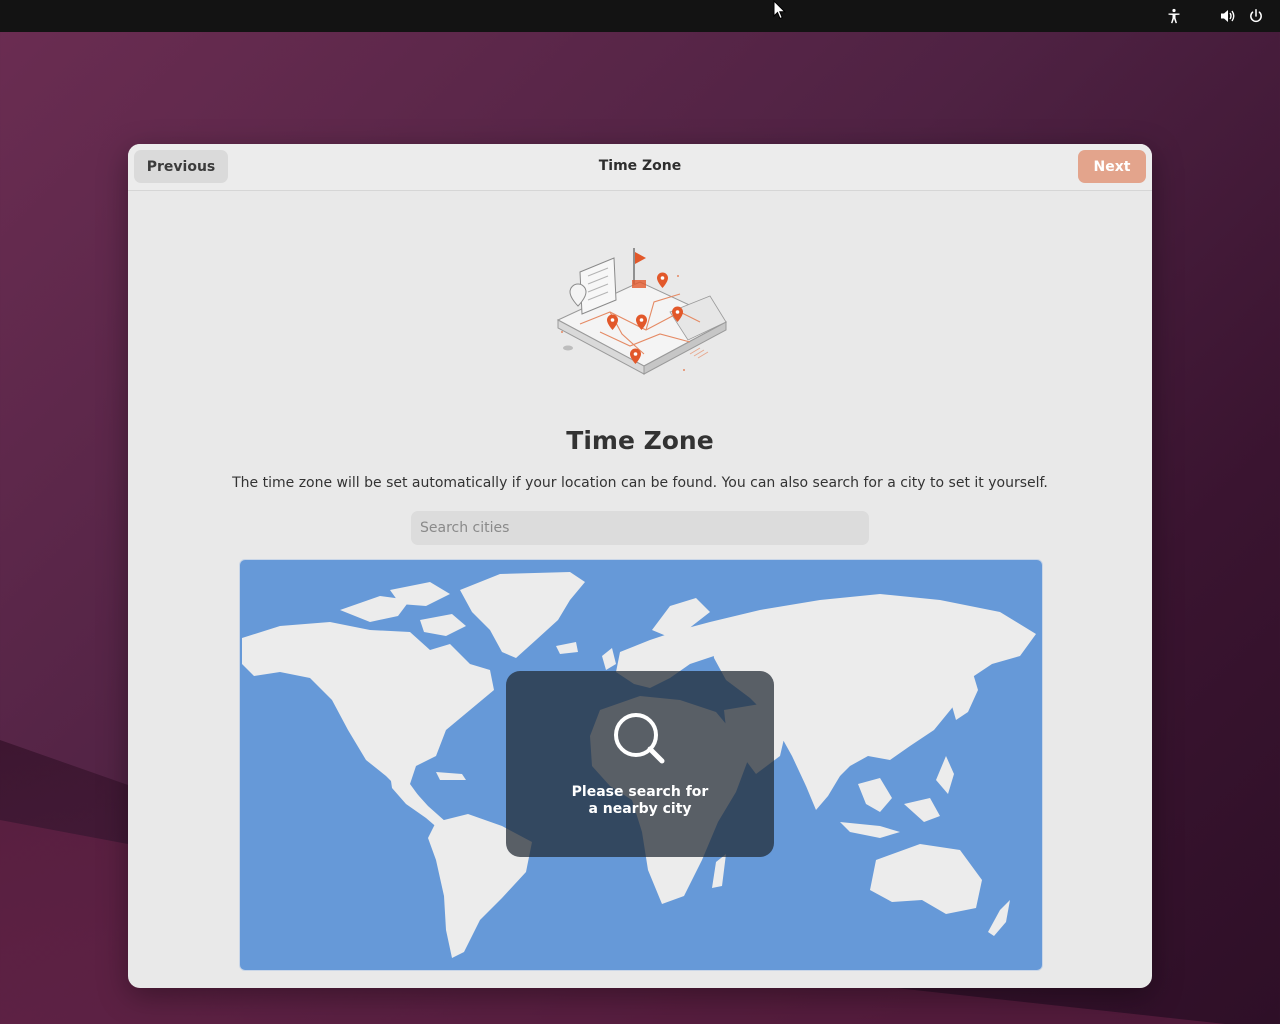 The width and height of the screenshot is (1280, 1024). What do you see at coordinates (640, 16) in the screenshot?
I see `top-panel` at bounding box center [640, 16].